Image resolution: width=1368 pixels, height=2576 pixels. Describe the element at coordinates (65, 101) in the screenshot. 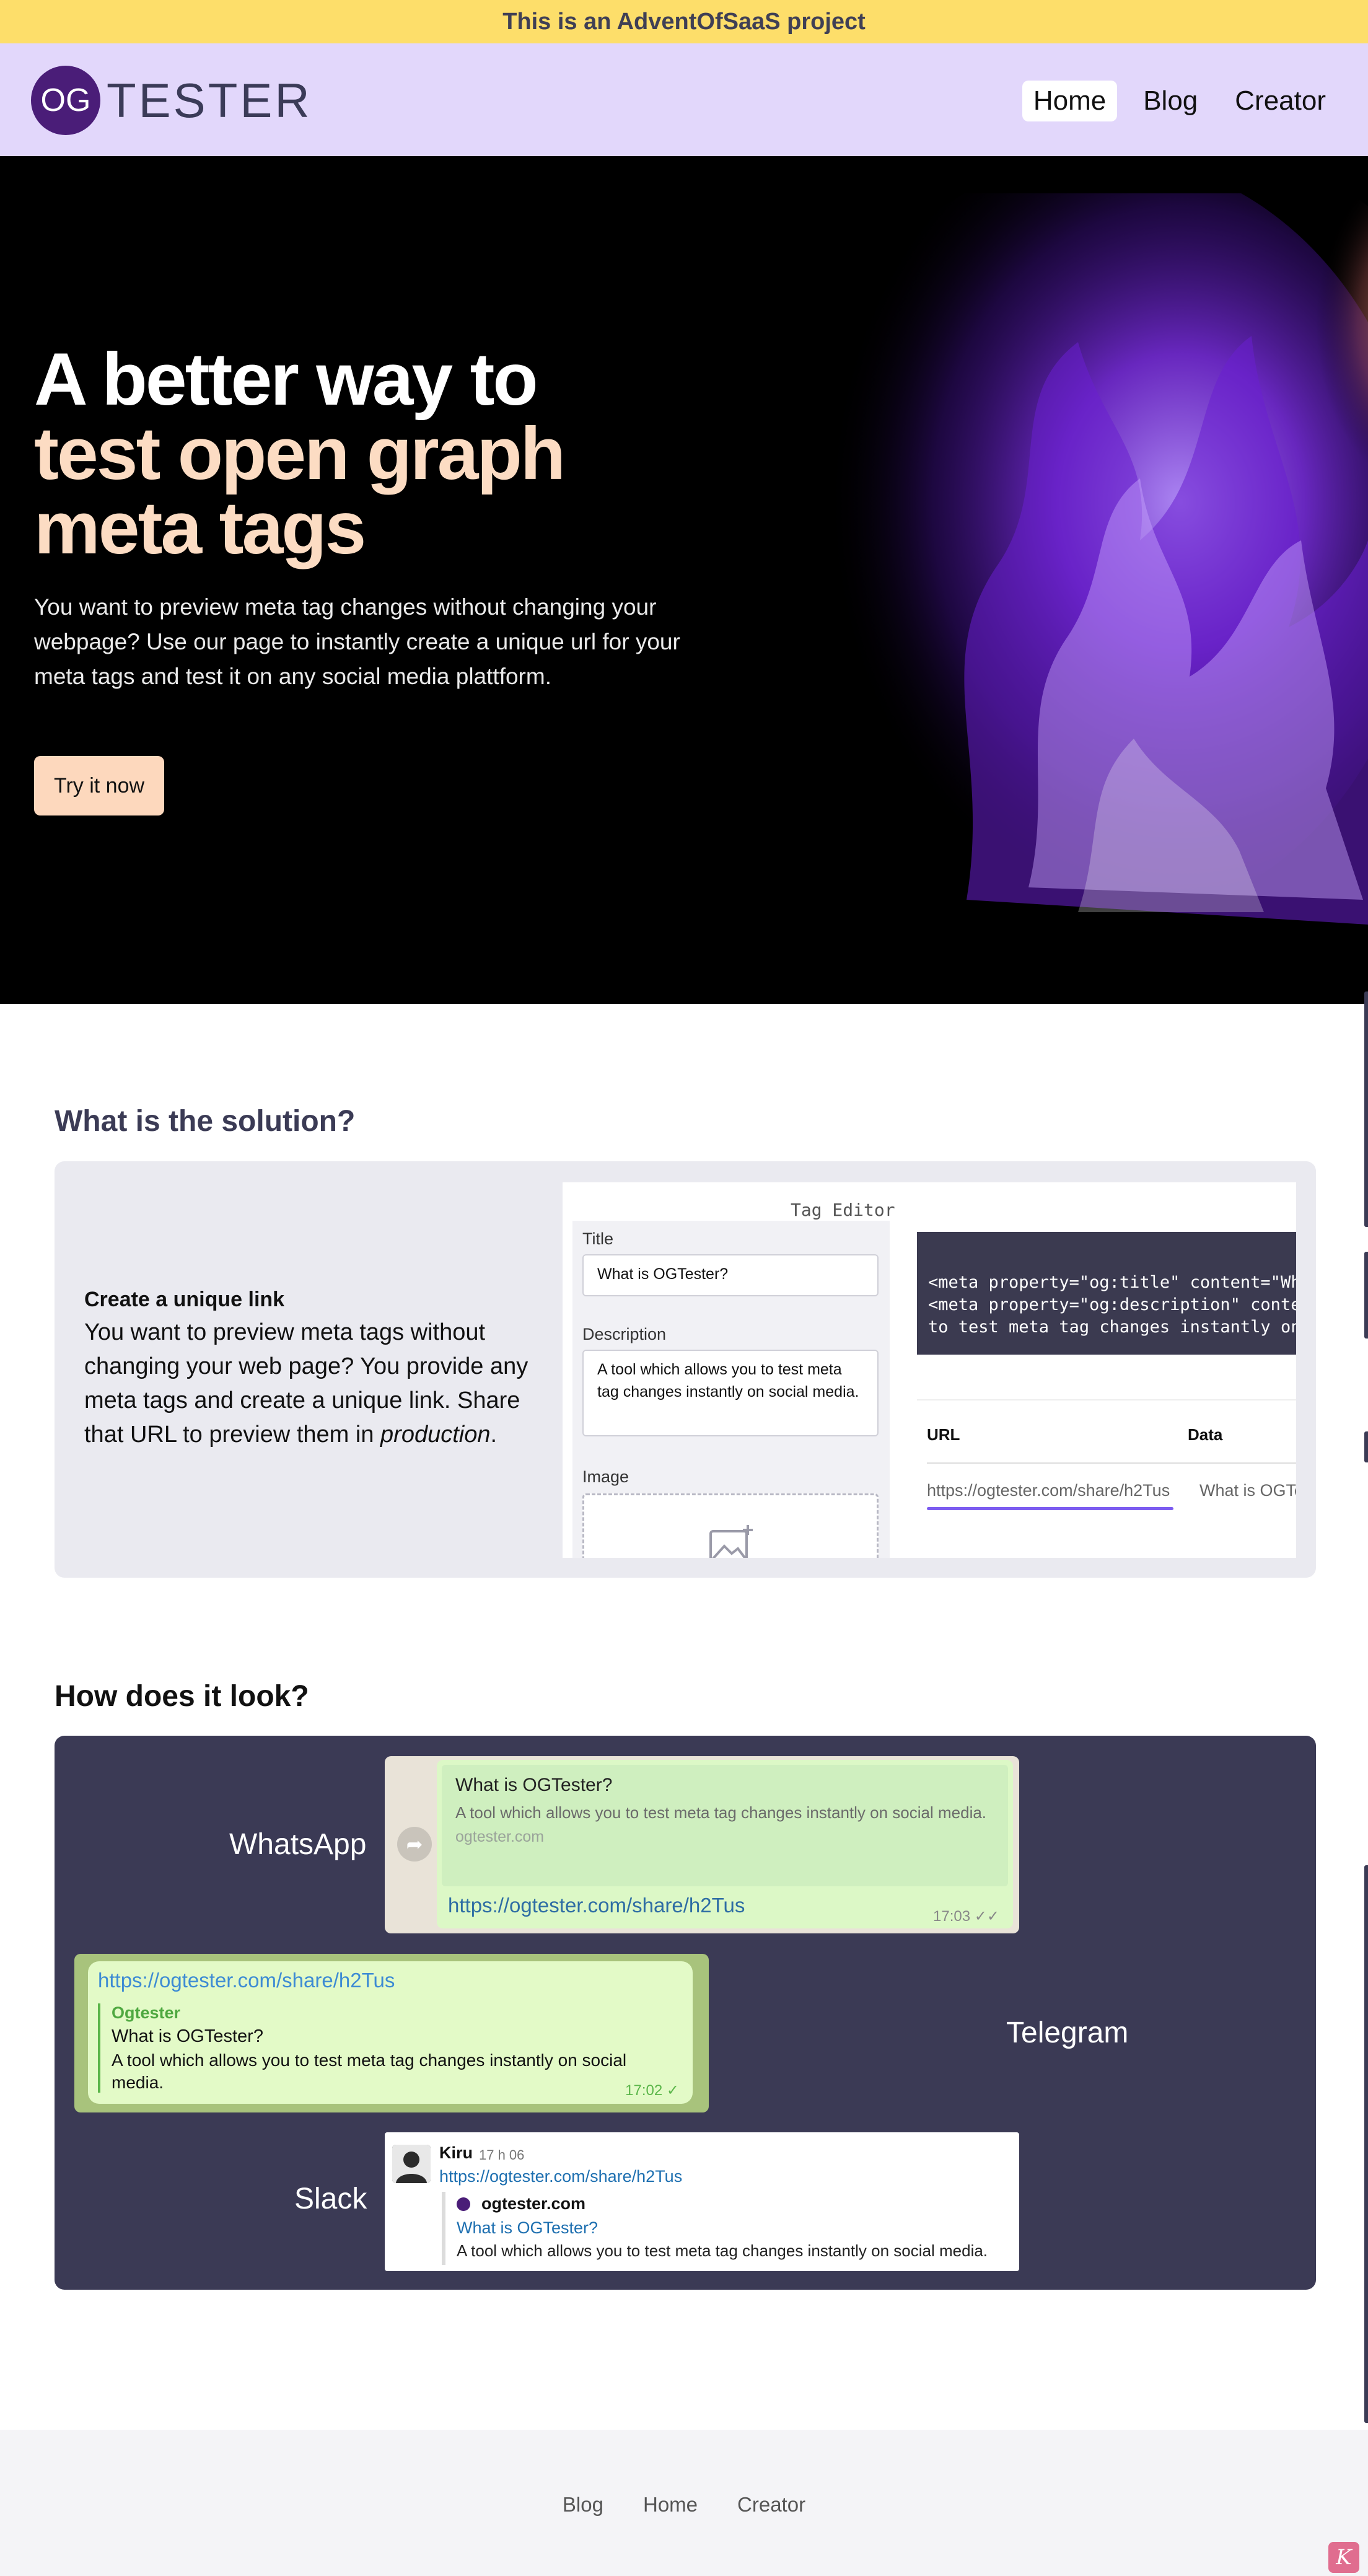

I see `logo-mark: OG` at that location.